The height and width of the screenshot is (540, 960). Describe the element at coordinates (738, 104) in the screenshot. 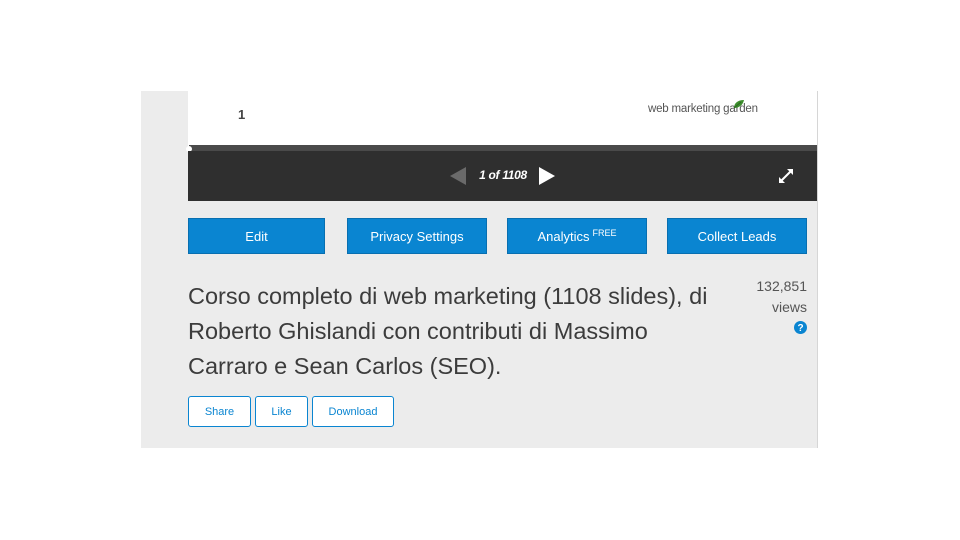

I see `leaf-icon` at that location.